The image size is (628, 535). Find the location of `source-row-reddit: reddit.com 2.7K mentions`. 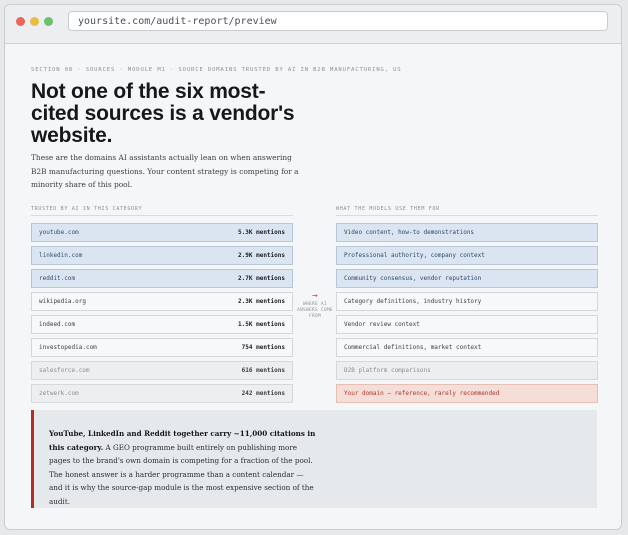

source-row-reddit: reddit.com 2.7K mentions is located at coordinates (162, 278).